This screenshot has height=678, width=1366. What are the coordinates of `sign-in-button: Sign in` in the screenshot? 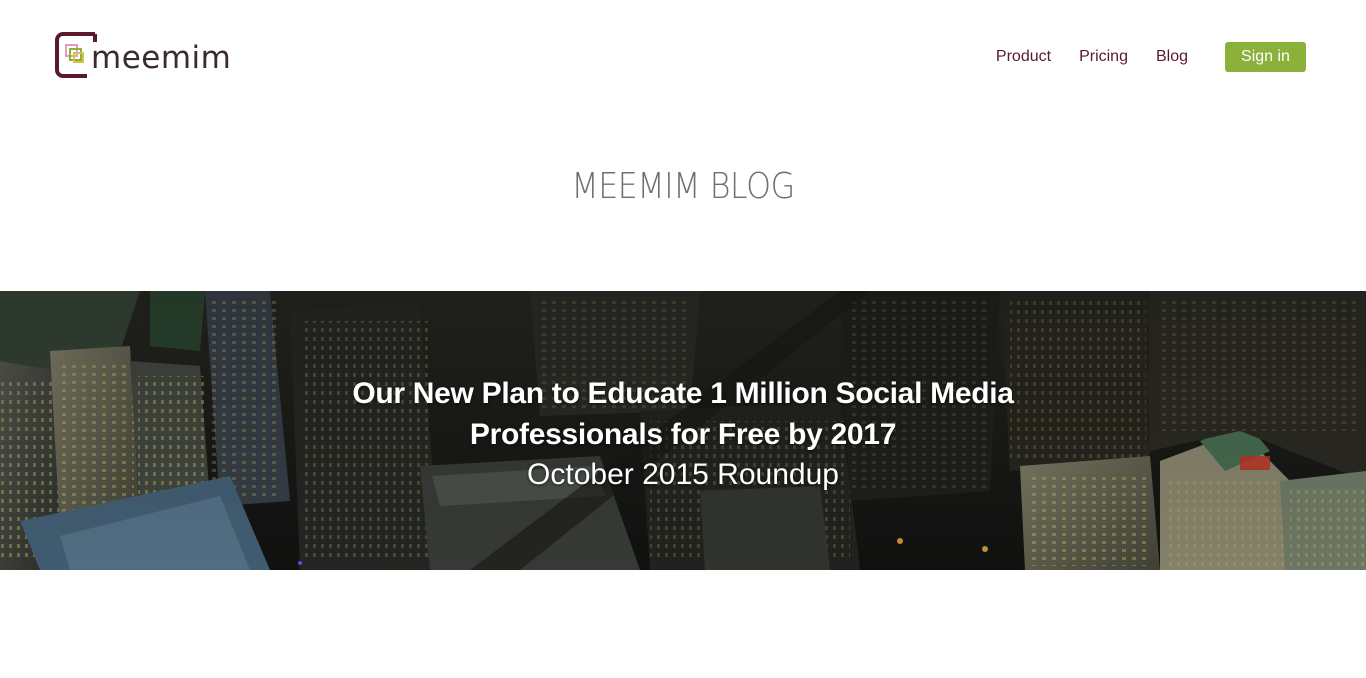 It's located at (1265, 57).